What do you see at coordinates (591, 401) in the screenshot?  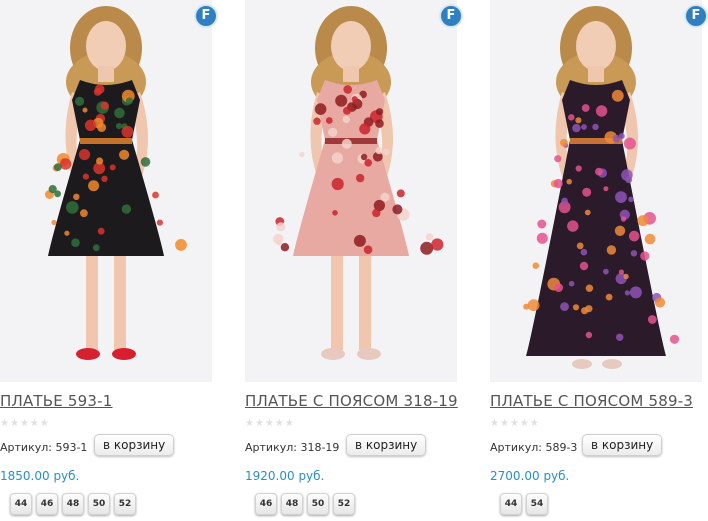 I see `product-title-link: ПЛАТЬЕ С ПОЯСОМ 589-3` at bounding box center [591, 401].